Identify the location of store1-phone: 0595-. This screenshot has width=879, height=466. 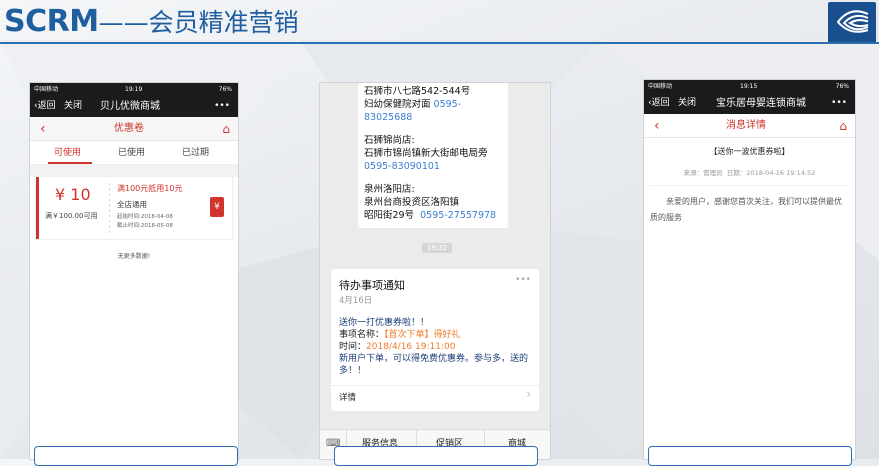
(448, 104).